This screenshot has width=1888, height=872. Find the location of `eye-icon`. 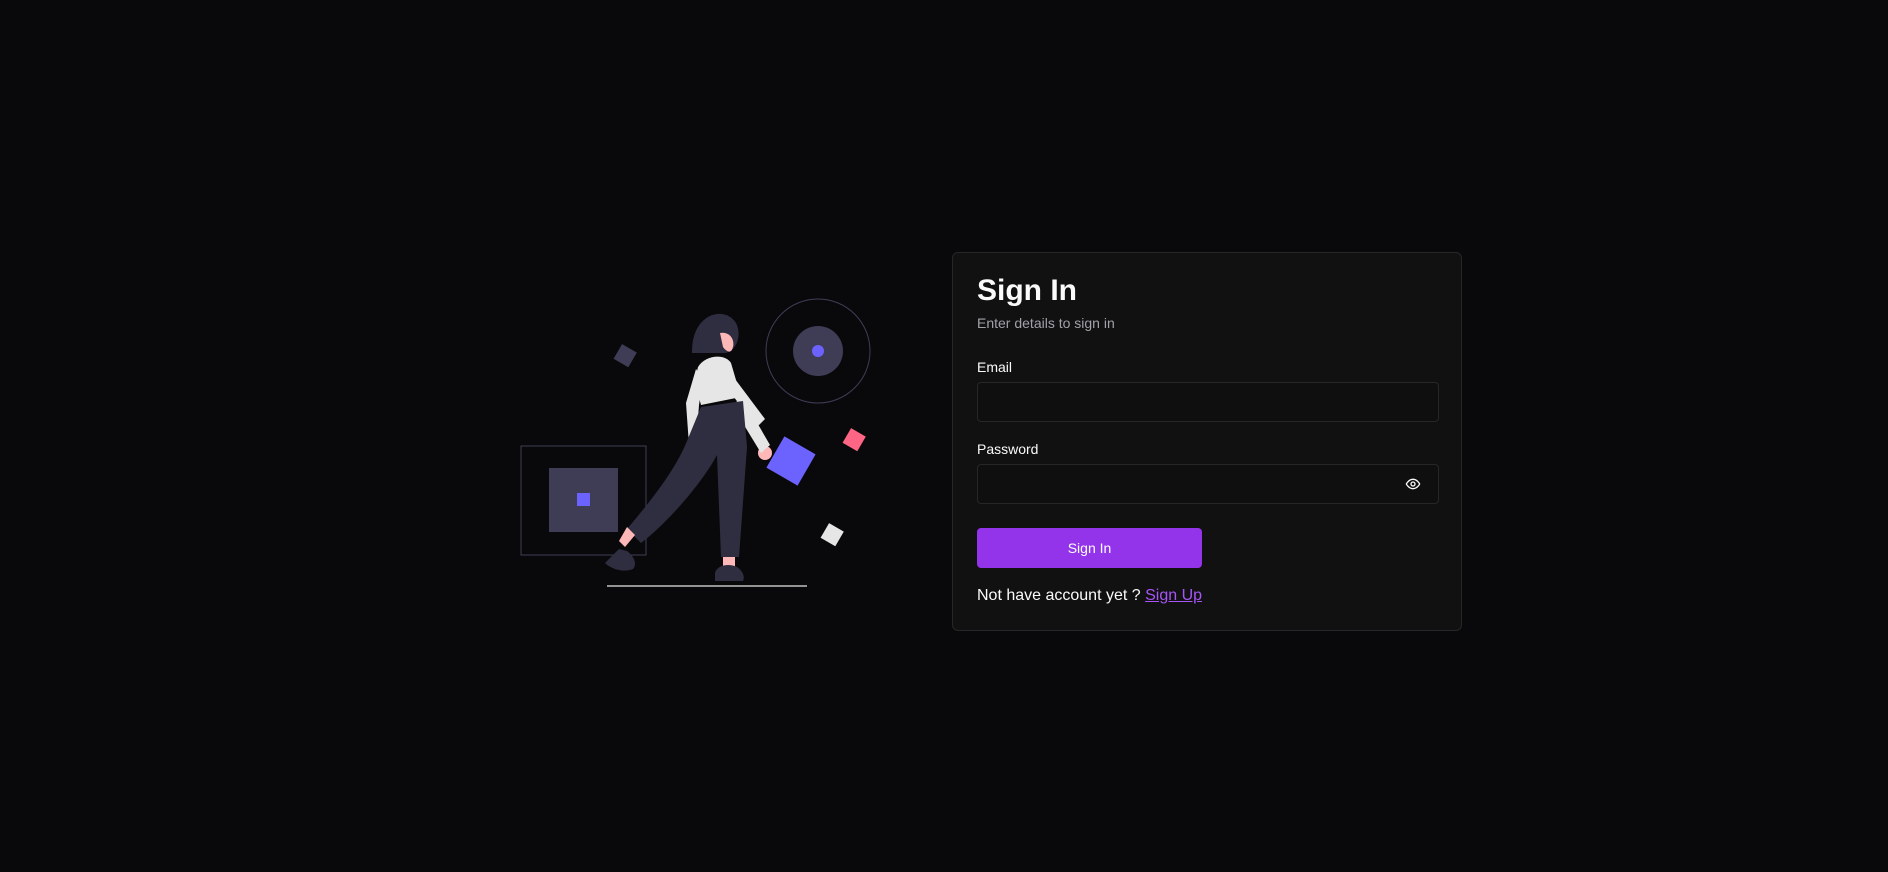

eye-icon is located at coordinates (1413, 484).